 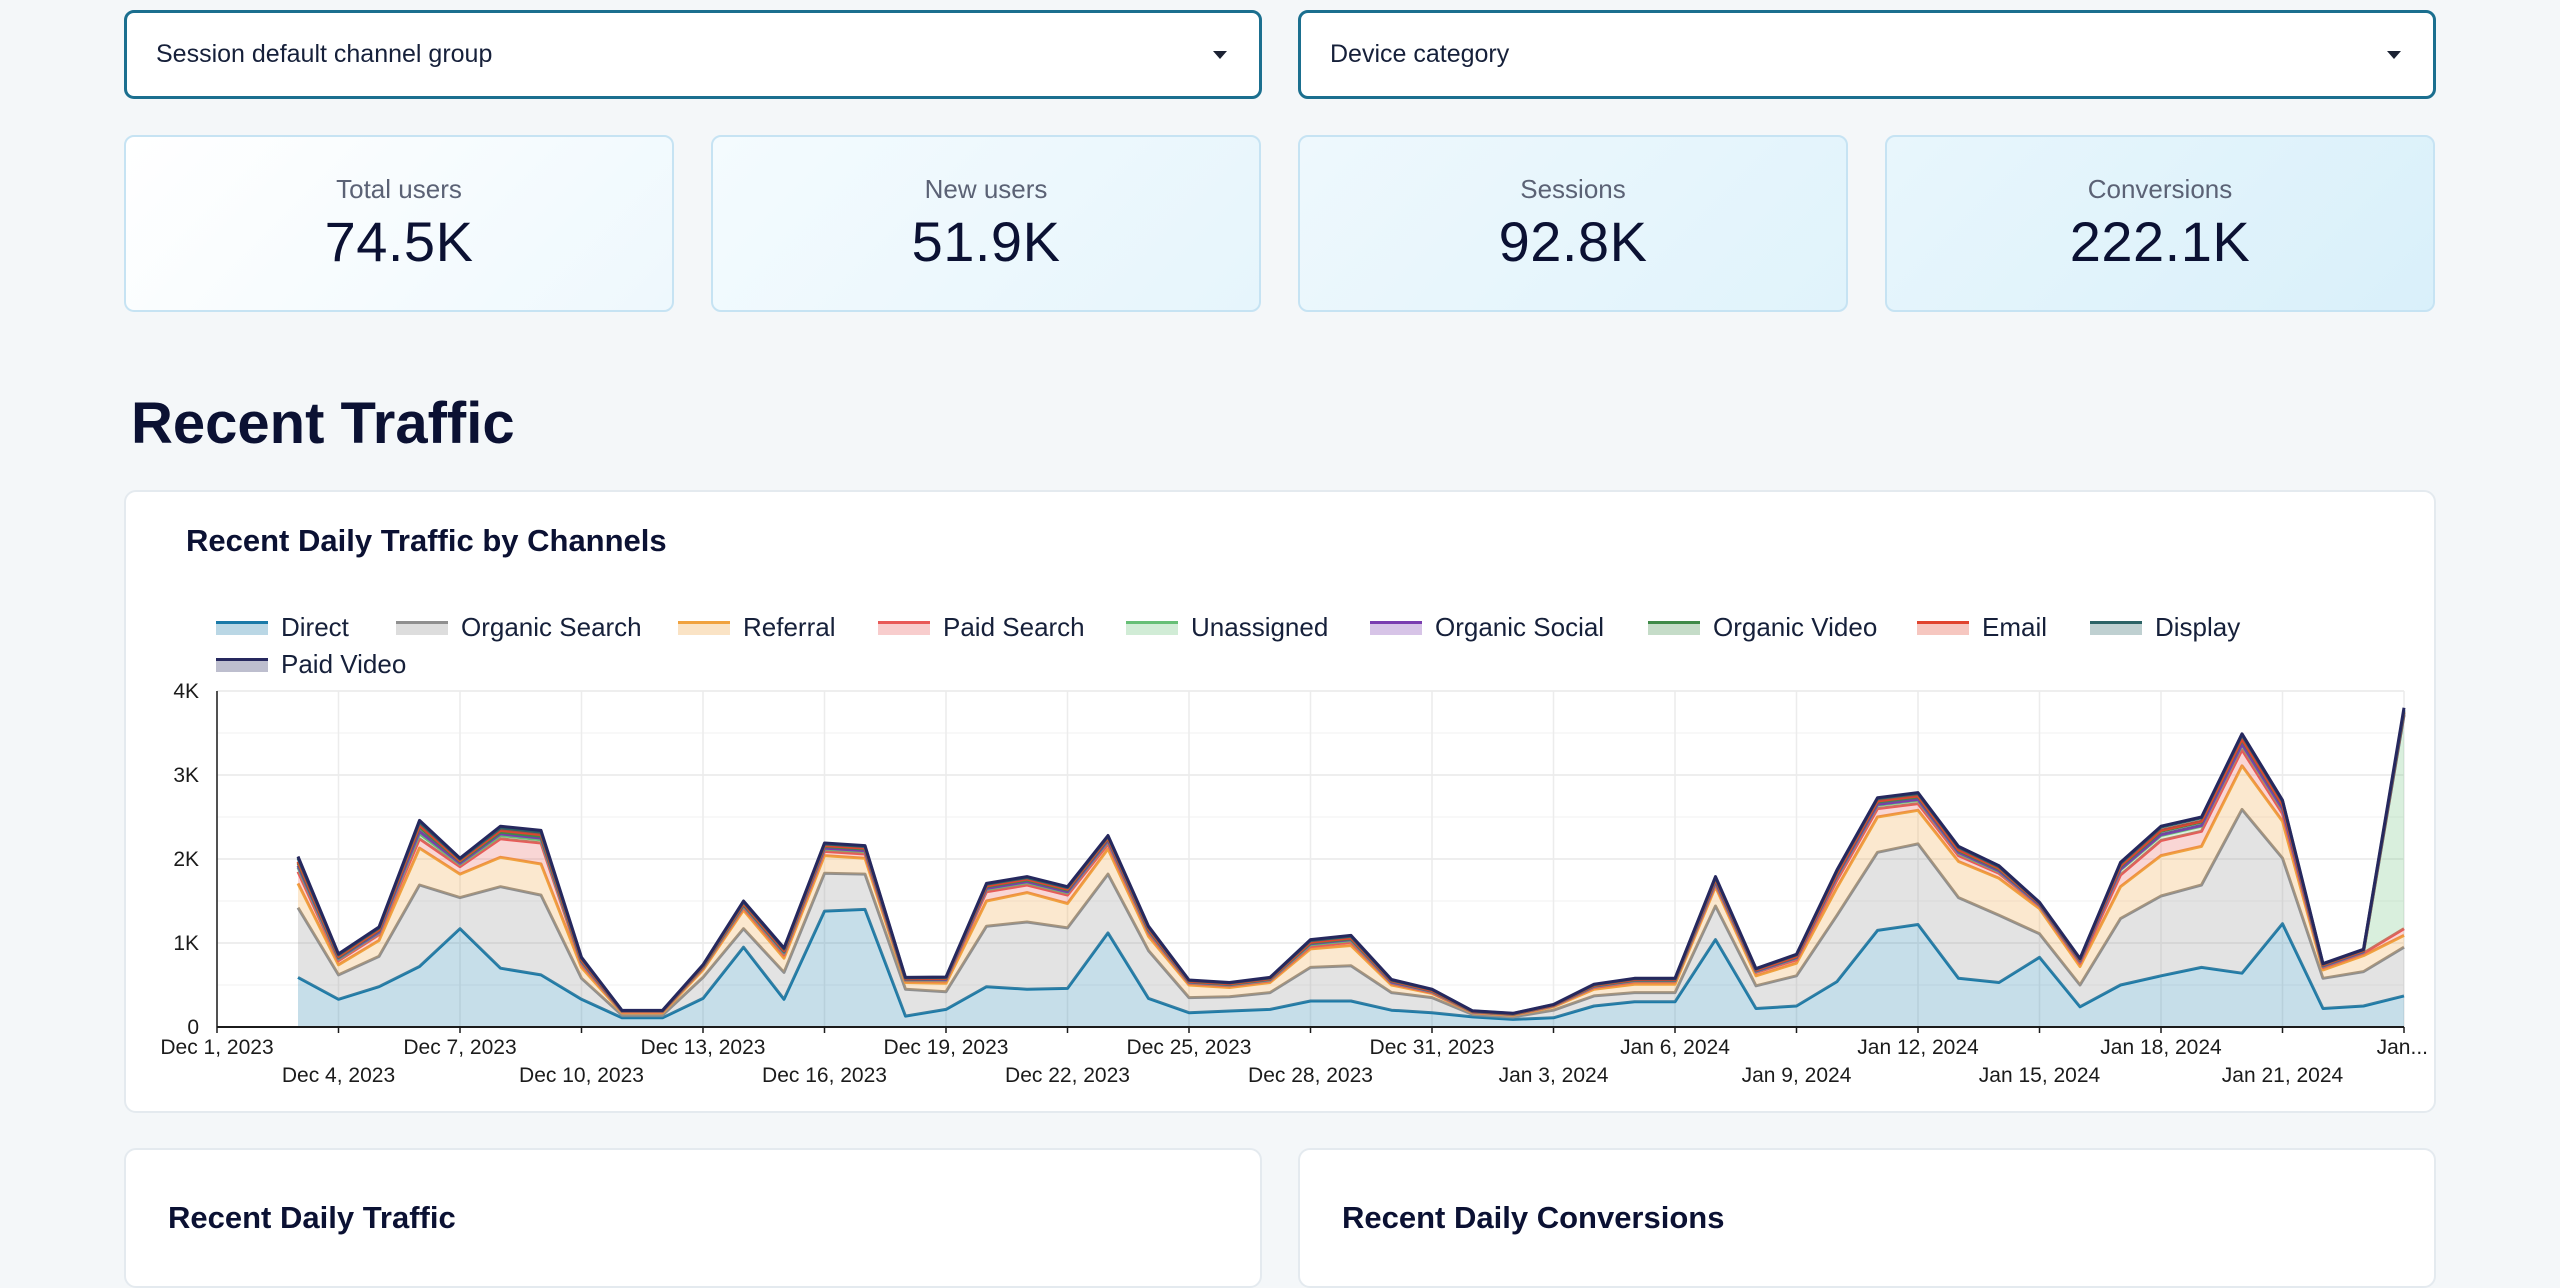 I want to click on x-tick-label: Dec 31, 2023, so click(x=1432, y=1047).